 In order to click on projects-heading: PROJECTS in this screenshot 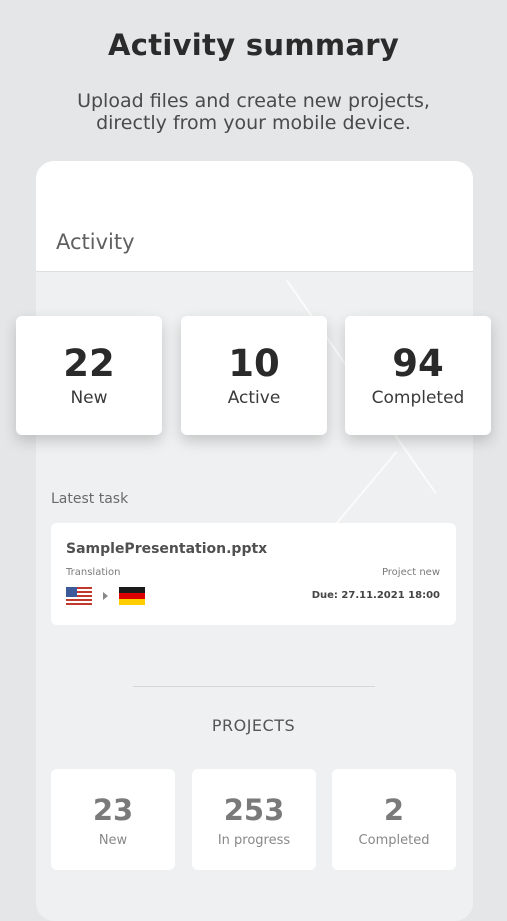, I will do `click(253, 725)`.